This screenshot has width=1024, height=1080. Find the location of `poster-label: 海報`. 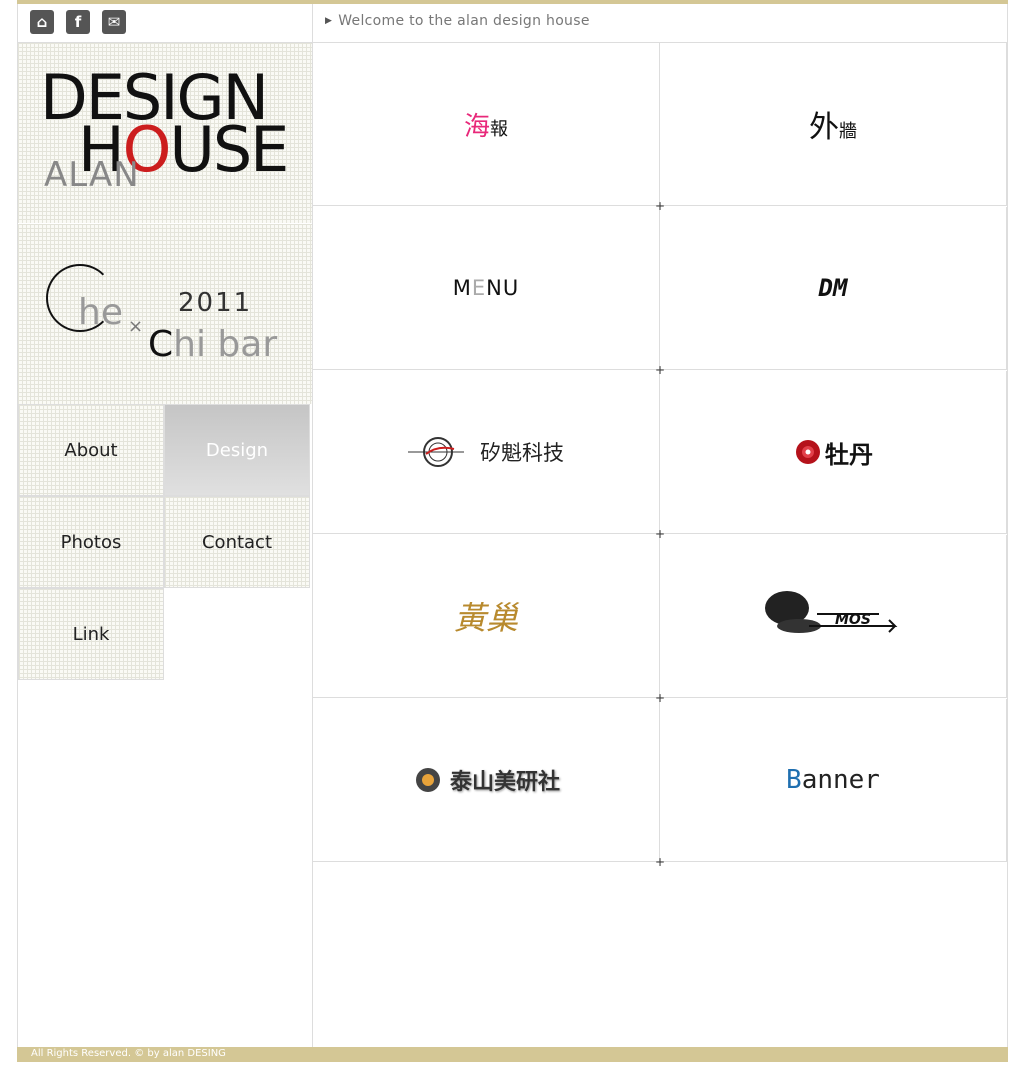

poster-label: 海報 is located at coordinates (485, 126).